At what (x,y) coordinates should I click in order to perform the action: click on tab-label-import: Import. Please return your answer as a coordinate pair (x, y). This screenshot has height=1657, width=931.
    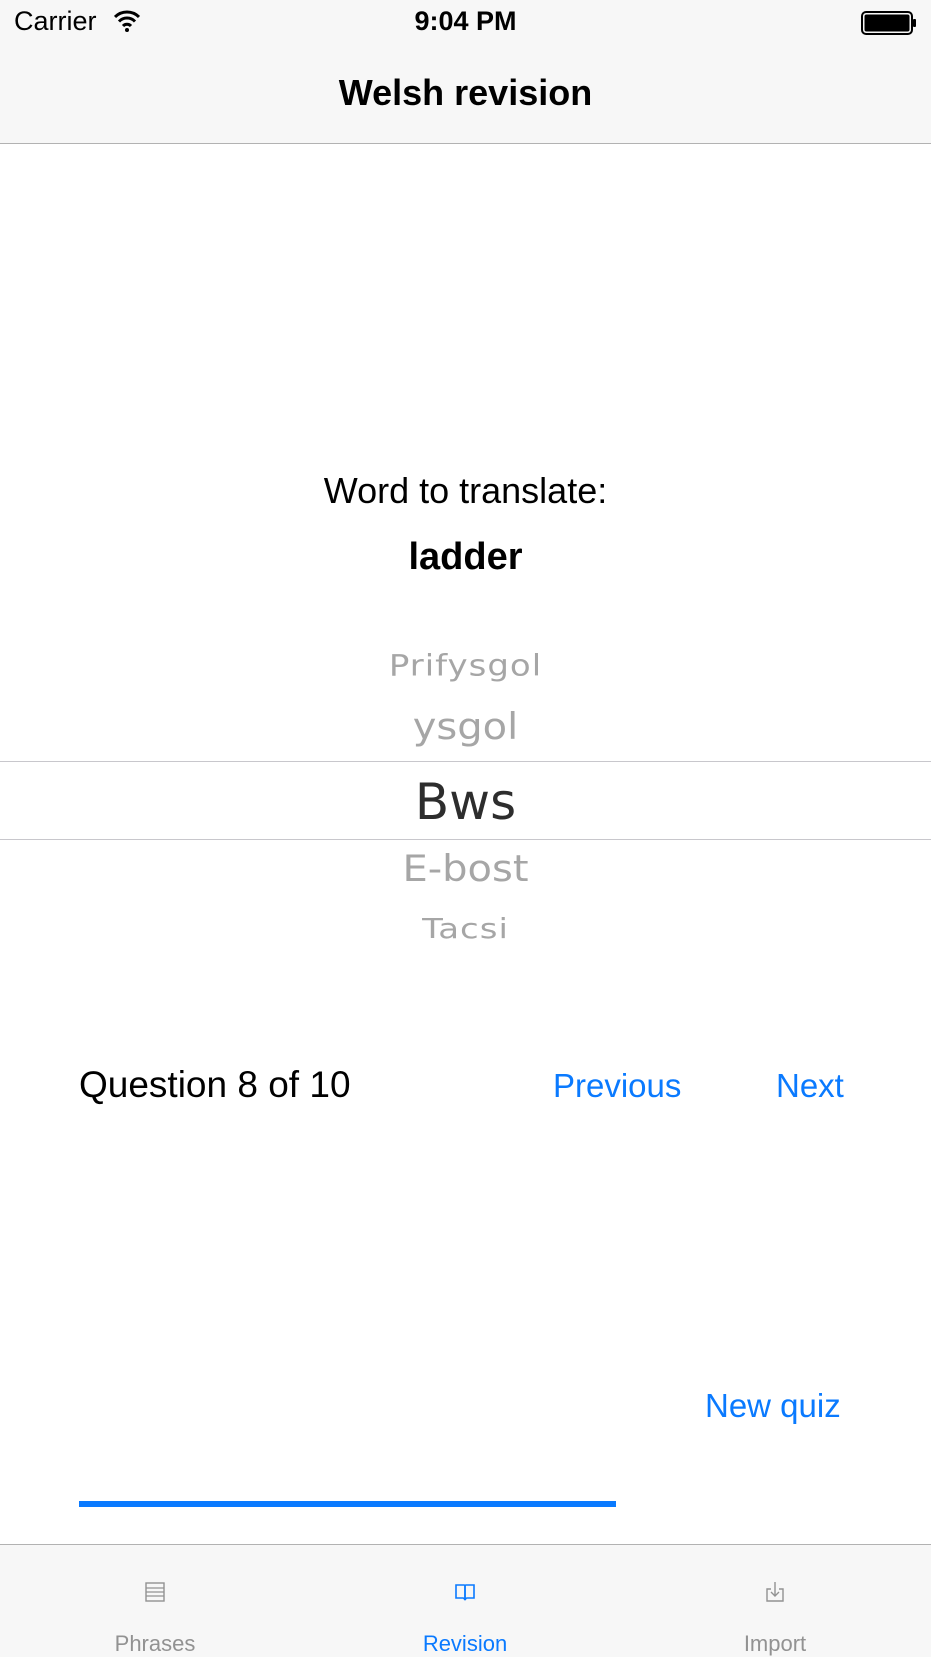
    Looking at the image, I should click on (775, 1643).